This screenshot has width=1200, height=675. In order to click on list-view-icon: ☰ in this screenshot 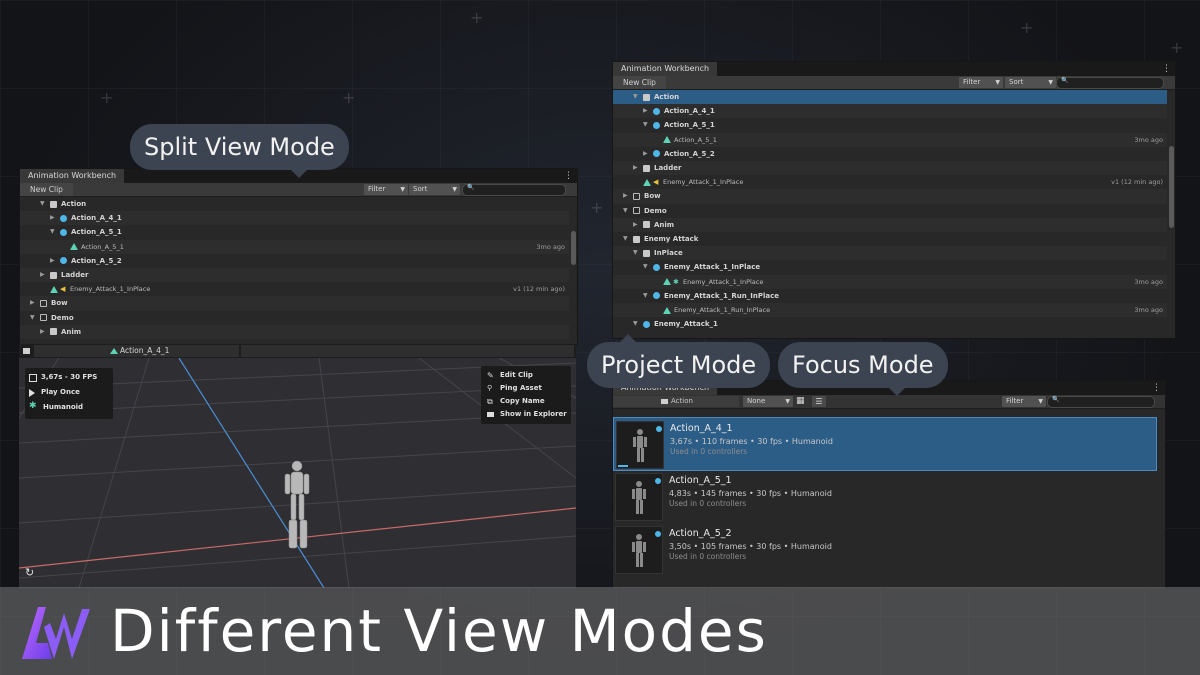, I will do `click(819, 401)`.